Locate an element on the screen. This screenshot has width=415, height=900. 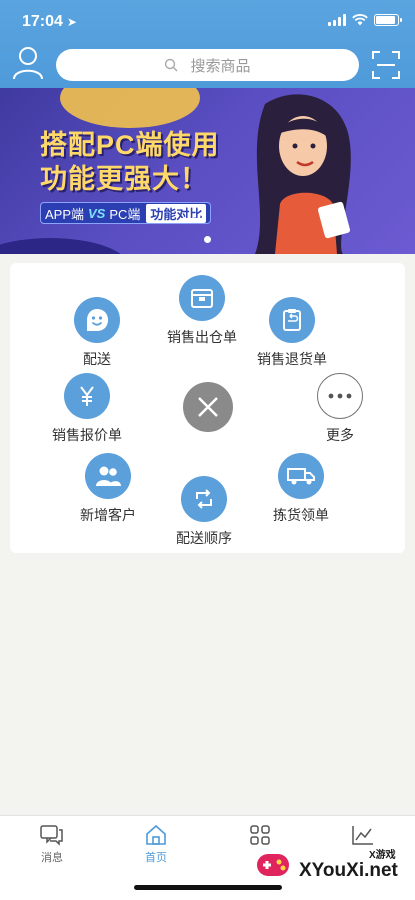
banner-headline-line2: 功能更强大！ is located at coordinates (124, 179).